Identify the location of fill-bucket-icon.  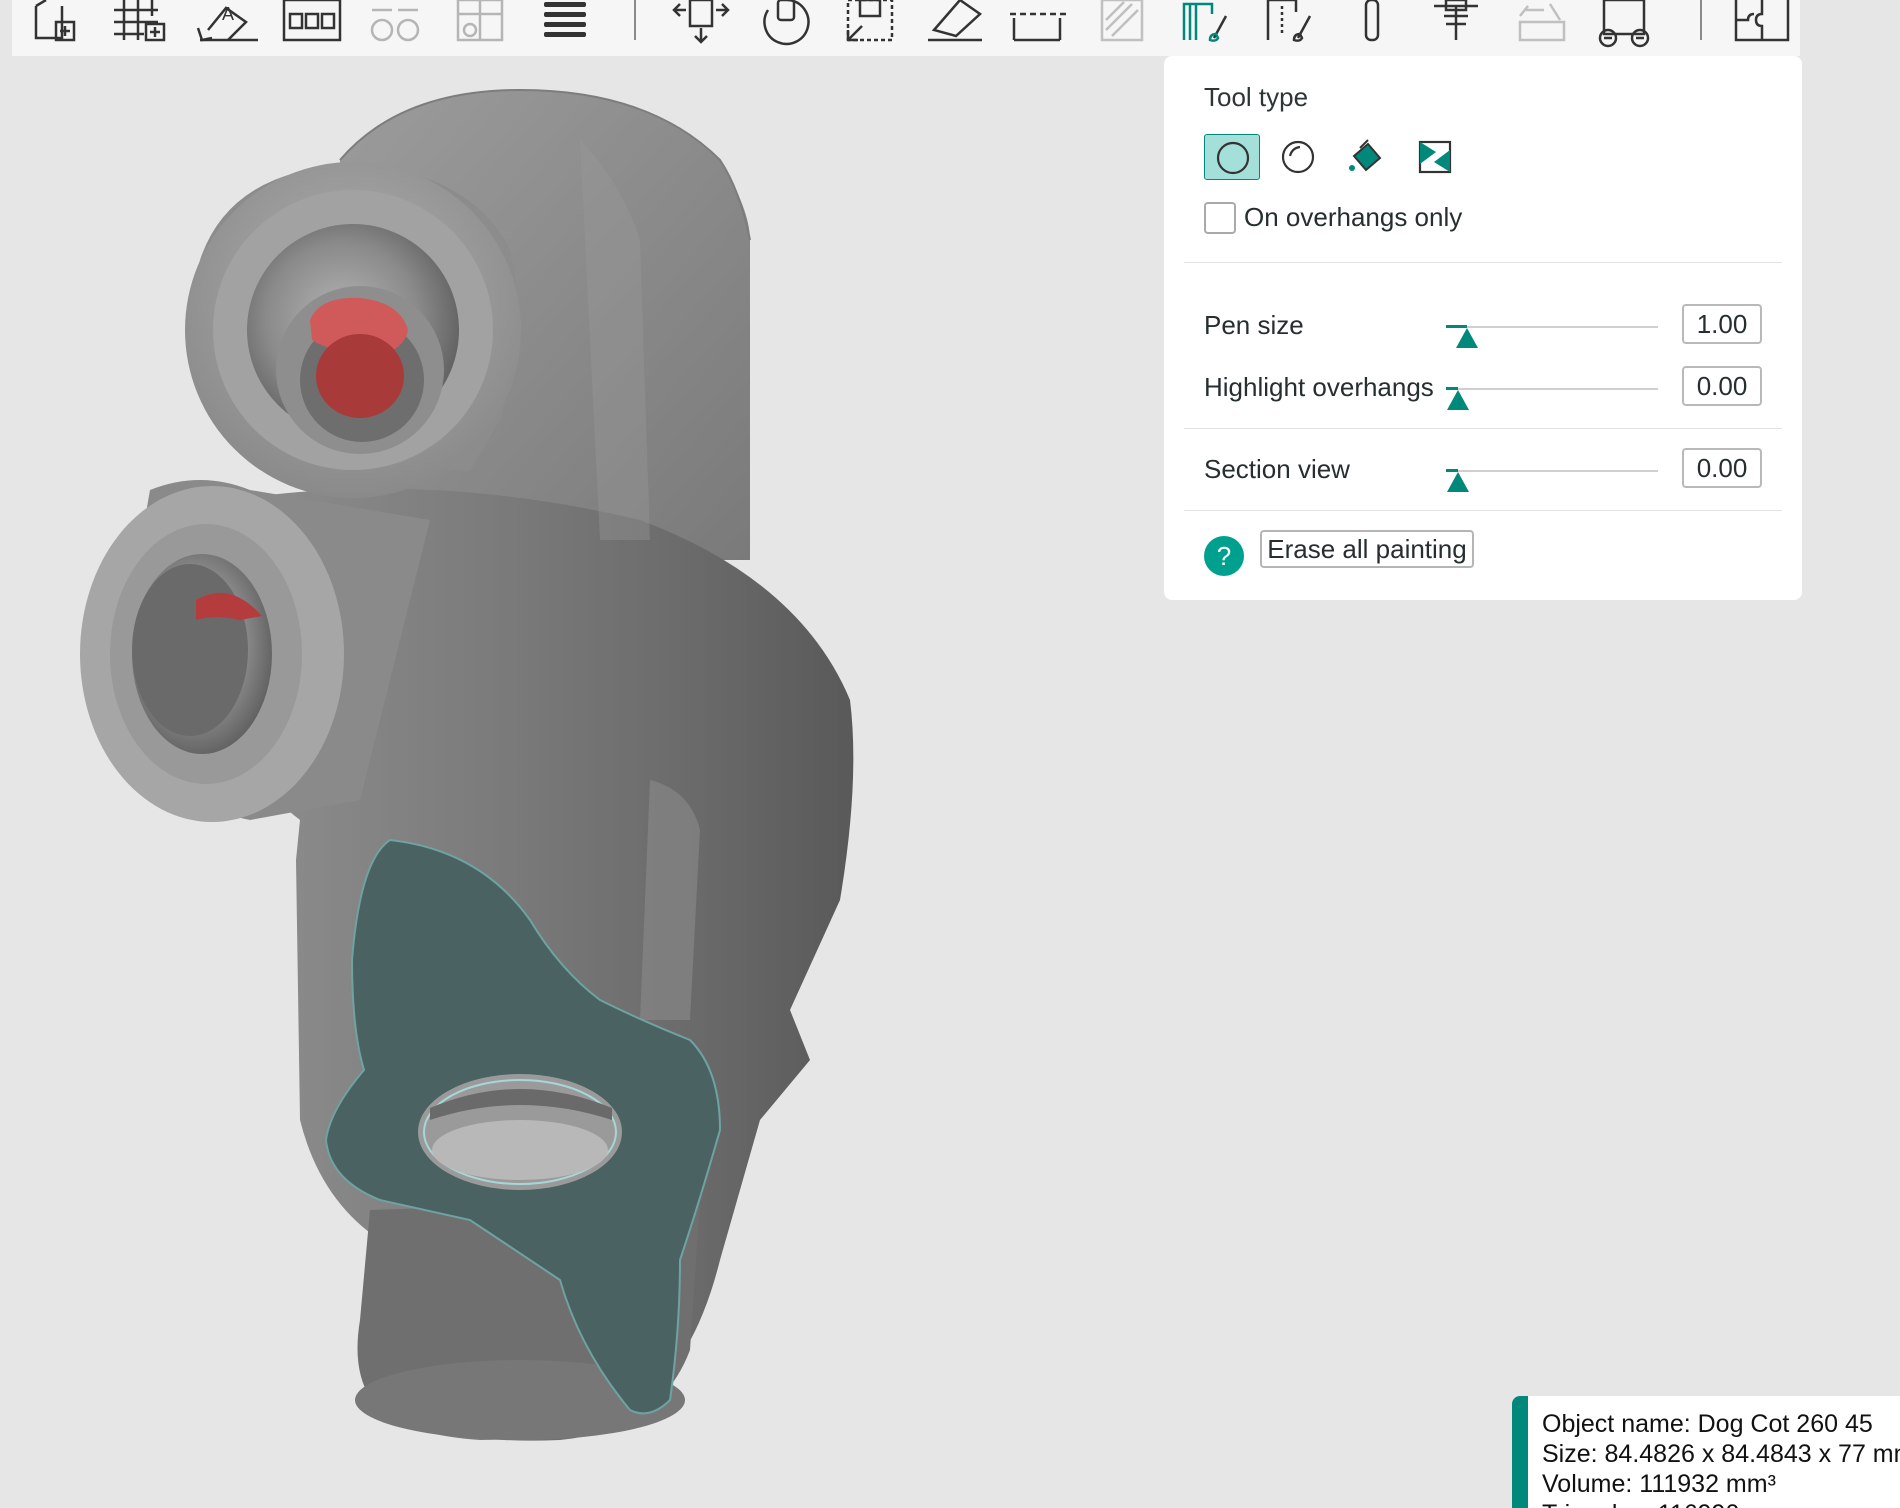
(1365, 155).